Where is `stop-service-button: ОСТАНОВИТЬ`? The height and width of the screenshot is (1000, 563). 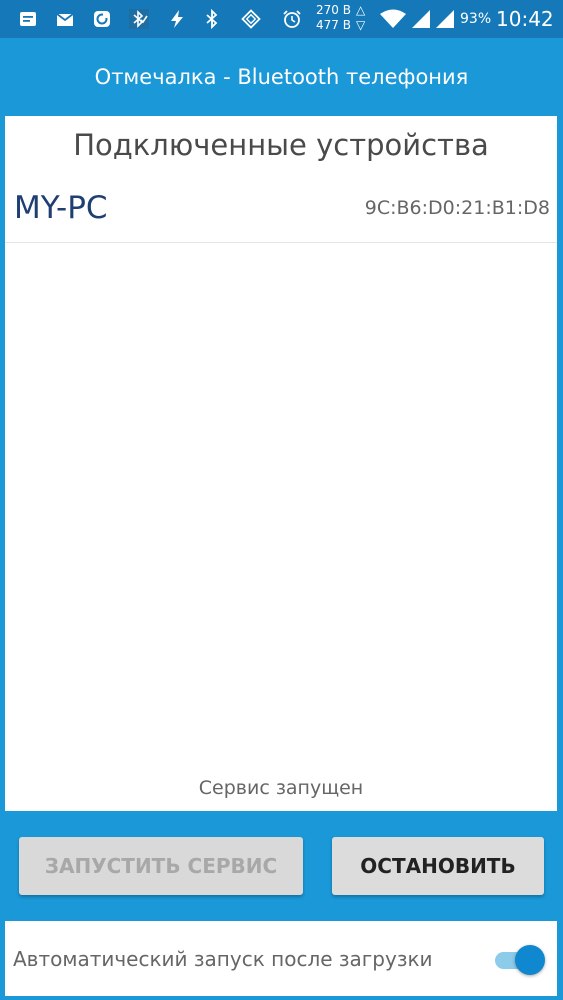 stop-service-button: ОСТАНОВИТЬ is located at coordinates (438, 866).